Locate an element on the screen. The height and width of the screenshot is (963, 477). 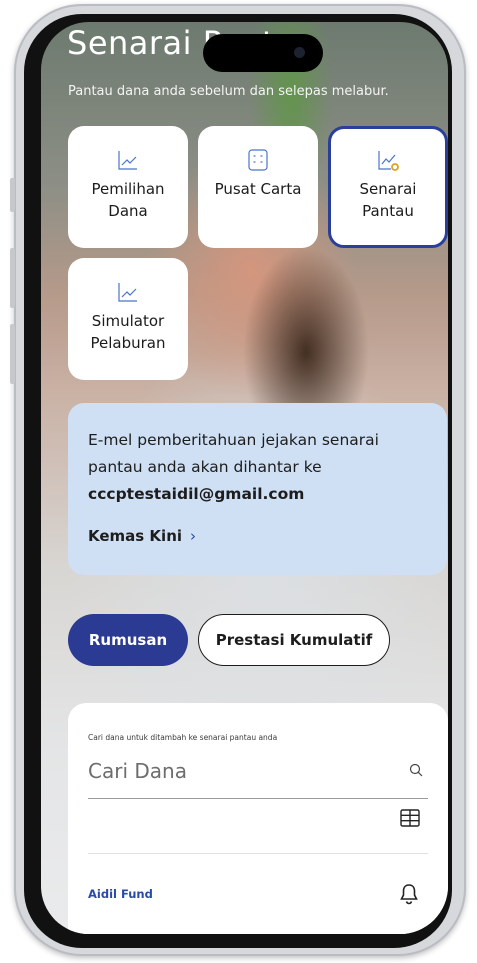
camera-icon is located at coordinates (299, 52).